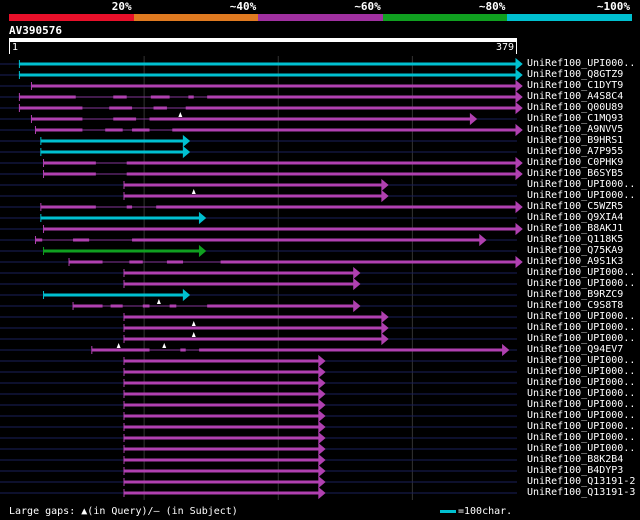 The image size is (640, 520). Describe the element at coordinates (120, 511) in the screenshot. I see `query-gap-text: (in Query)/` at that location.